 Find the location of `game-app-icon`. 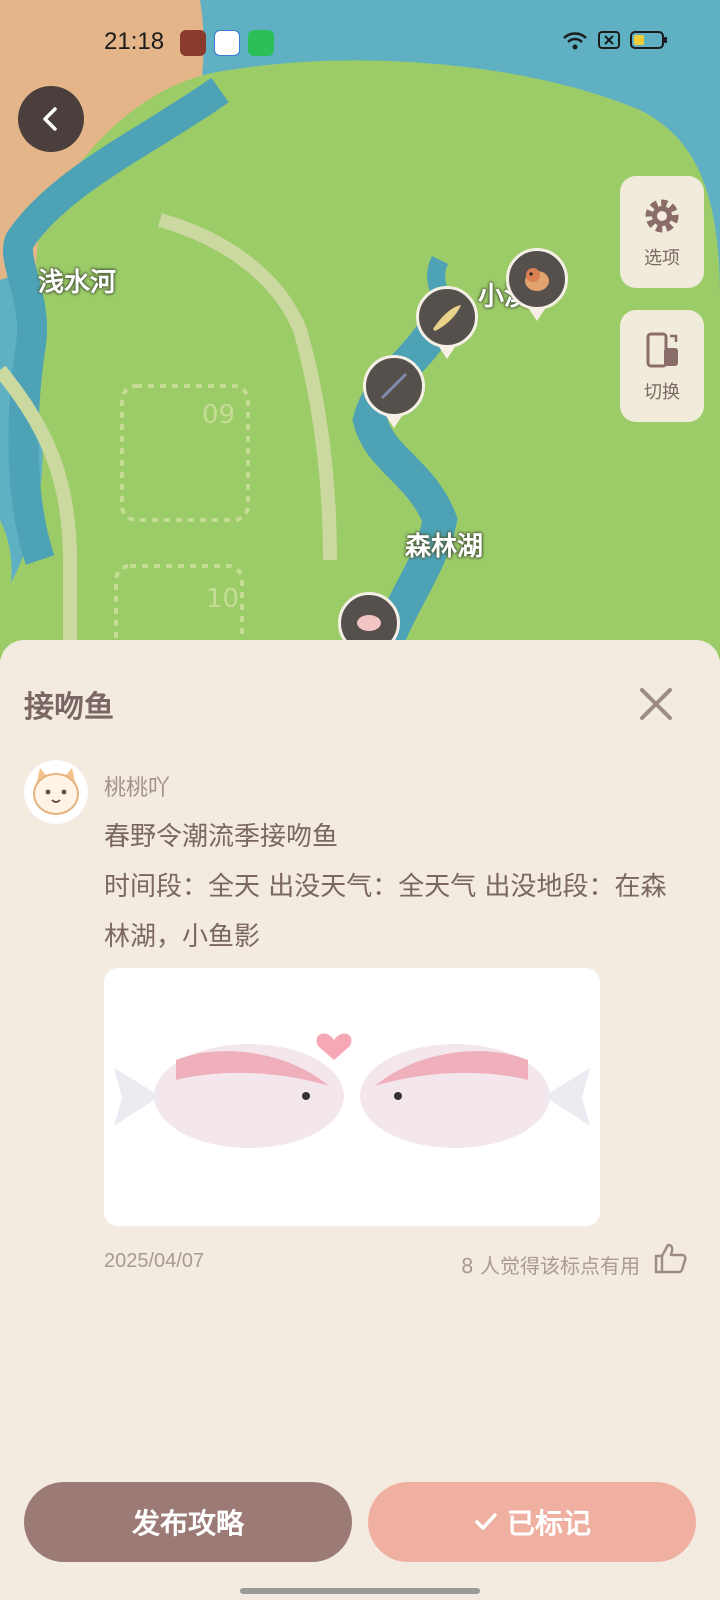

game-app-icon is located at coordinates (193, 43).